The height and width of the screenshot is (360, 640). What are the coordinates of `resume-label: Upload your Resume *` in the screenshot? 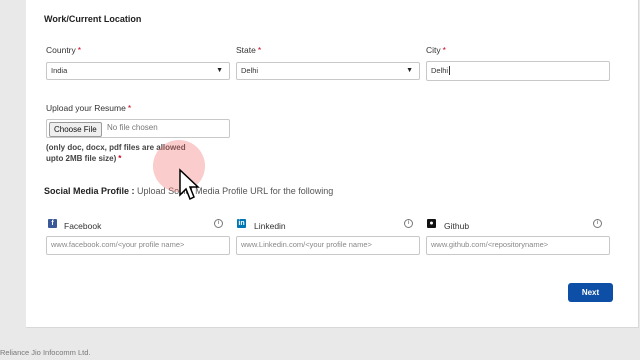 It's located at (89, 108).